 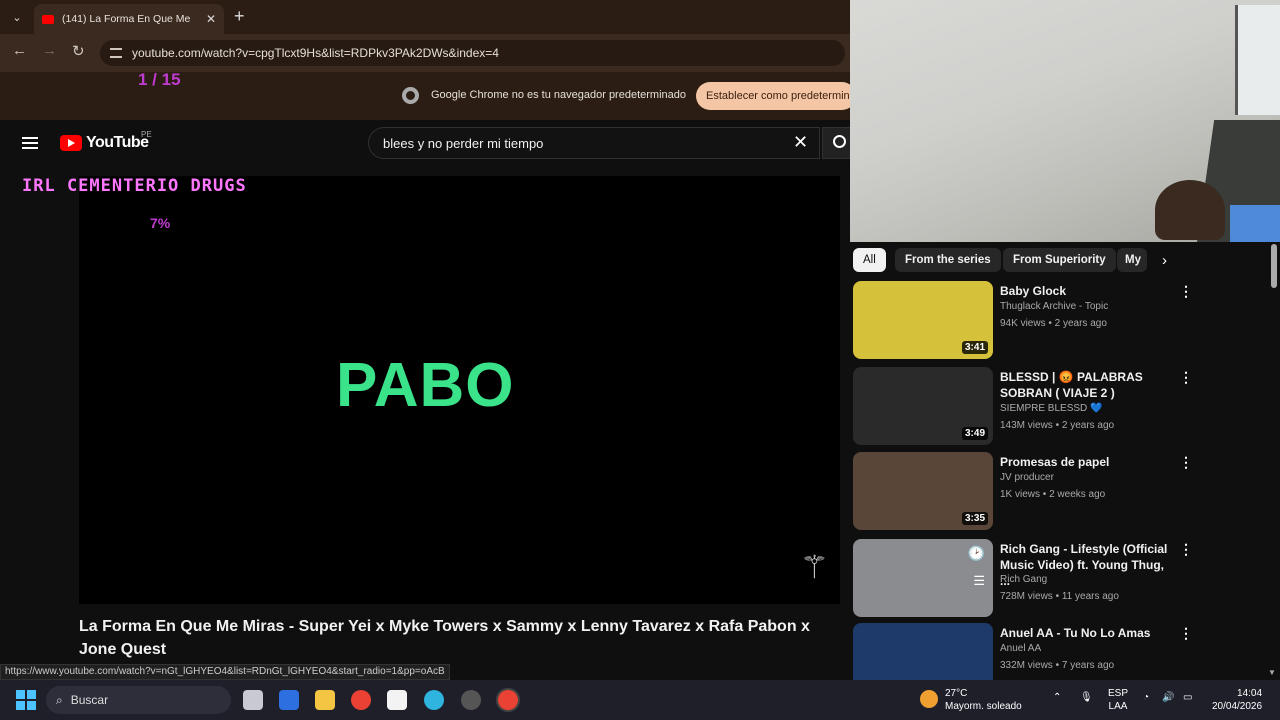 What do you see at coordinates (19, 50) in the screenshot?
I see `back-icon: ←` at bounding box center [19, 50].